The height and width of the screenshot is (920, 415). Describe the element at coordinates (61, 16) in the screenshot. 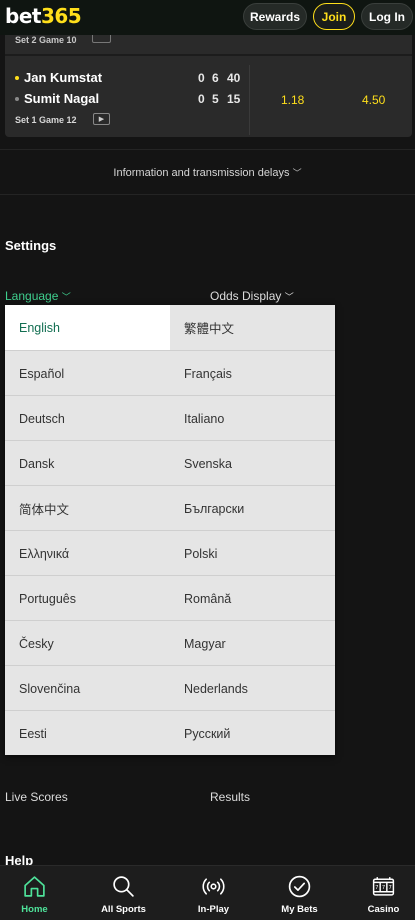

I see `logo-text-365: 365` at that location.